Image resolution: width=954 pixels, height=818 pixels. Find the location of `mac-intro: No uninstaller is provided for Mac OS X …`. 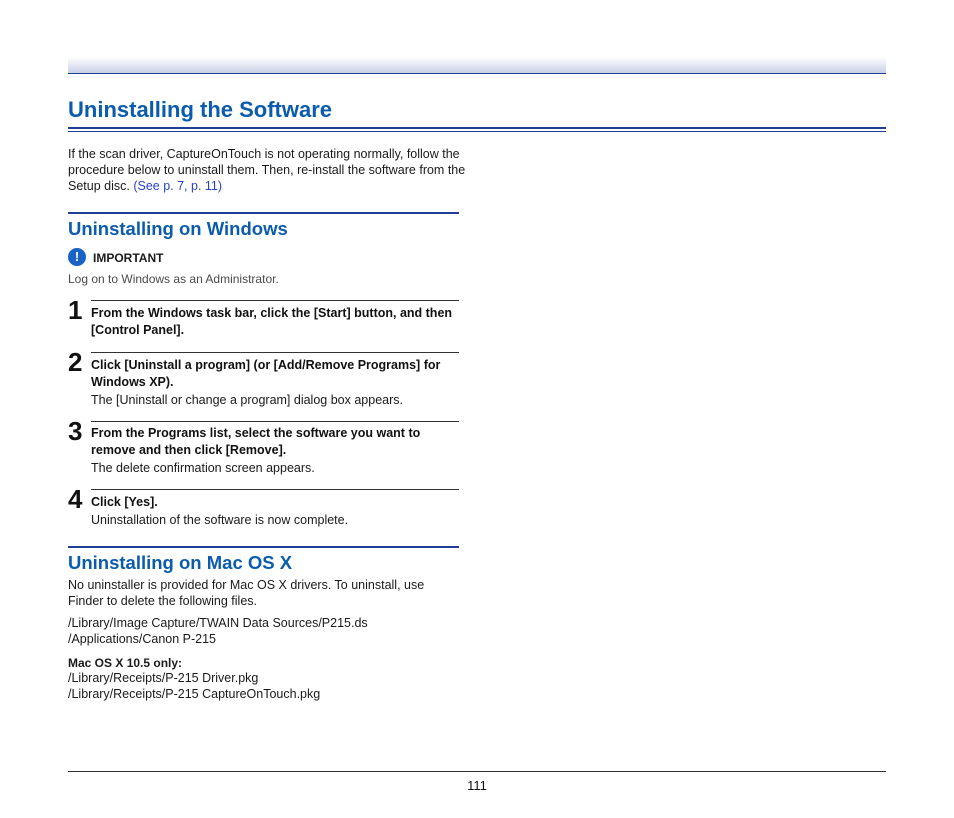

mac-intro: No uninstaller is provided for Mac OS X … is located at coordinates (246, 593).